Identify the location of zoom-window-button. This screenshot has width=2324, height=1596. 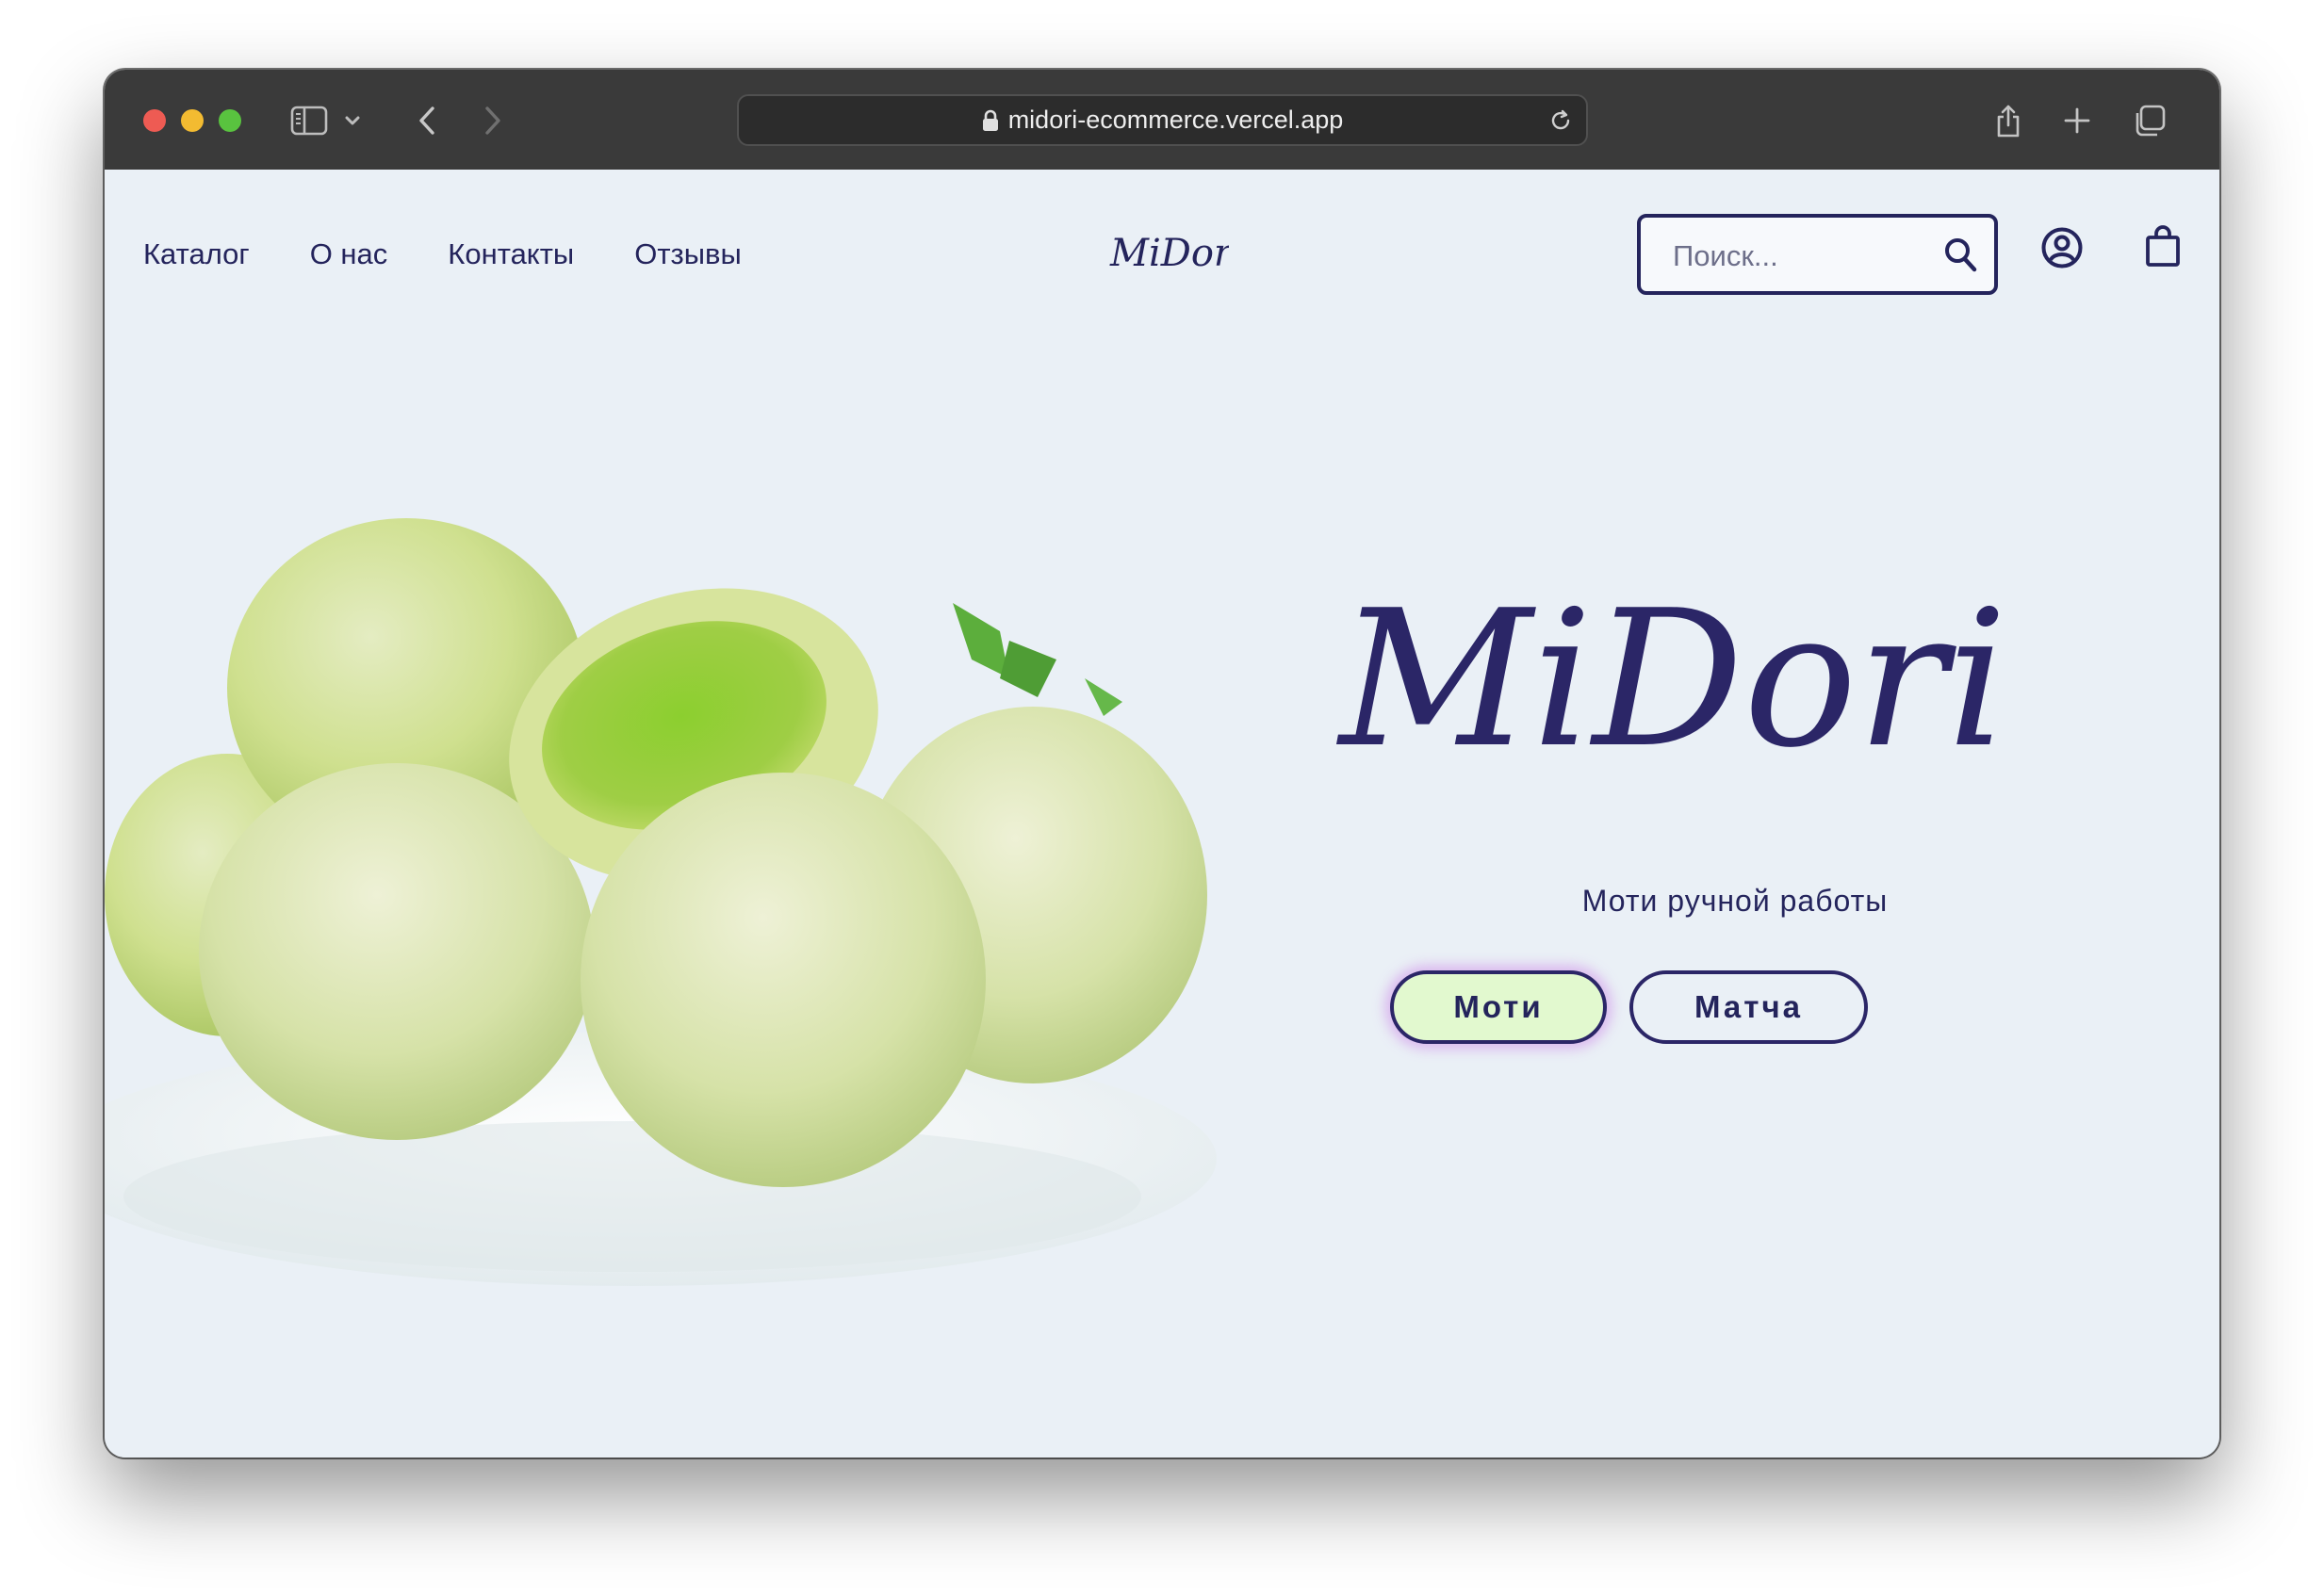
(230, 120).